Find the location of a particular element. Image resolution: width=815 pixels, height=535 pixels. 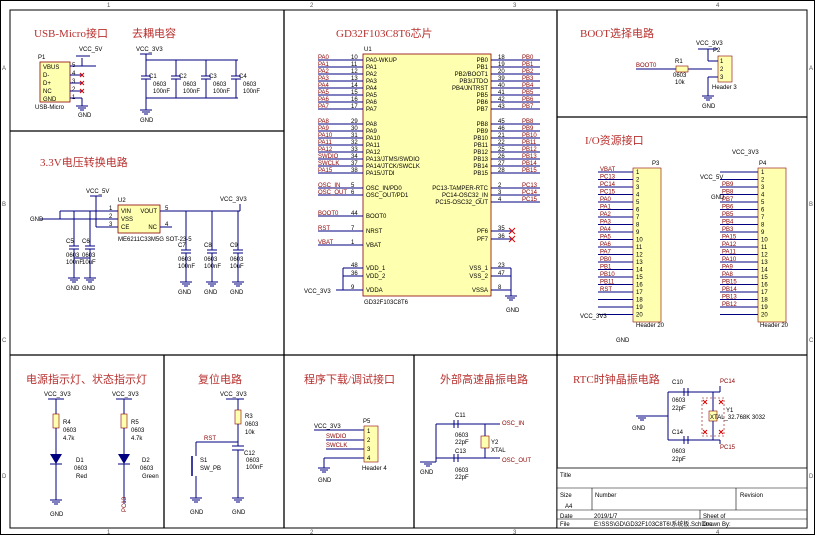

size-label: Size is located at coordinates (566, 496).